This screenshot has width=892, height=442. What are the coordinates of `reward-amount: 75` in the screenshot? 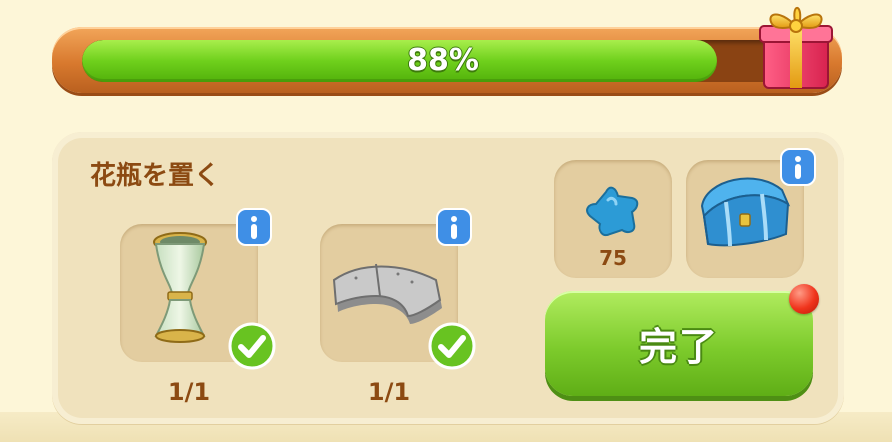 It's located at (613, 258).